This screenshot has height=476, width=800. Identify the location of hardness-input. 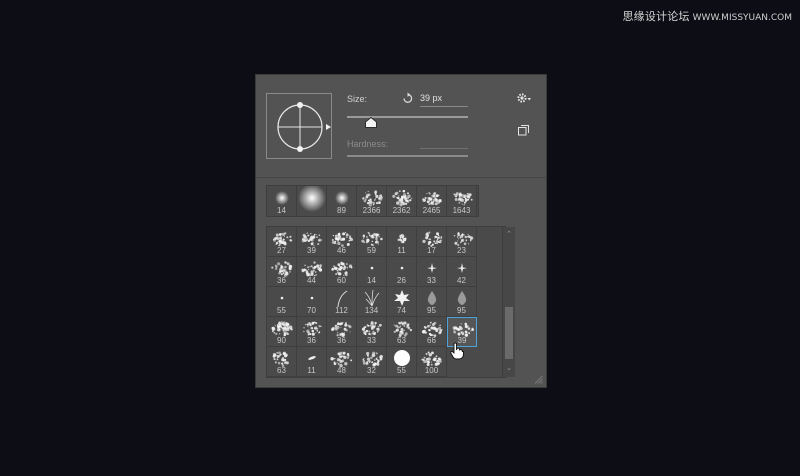
(444, 148).